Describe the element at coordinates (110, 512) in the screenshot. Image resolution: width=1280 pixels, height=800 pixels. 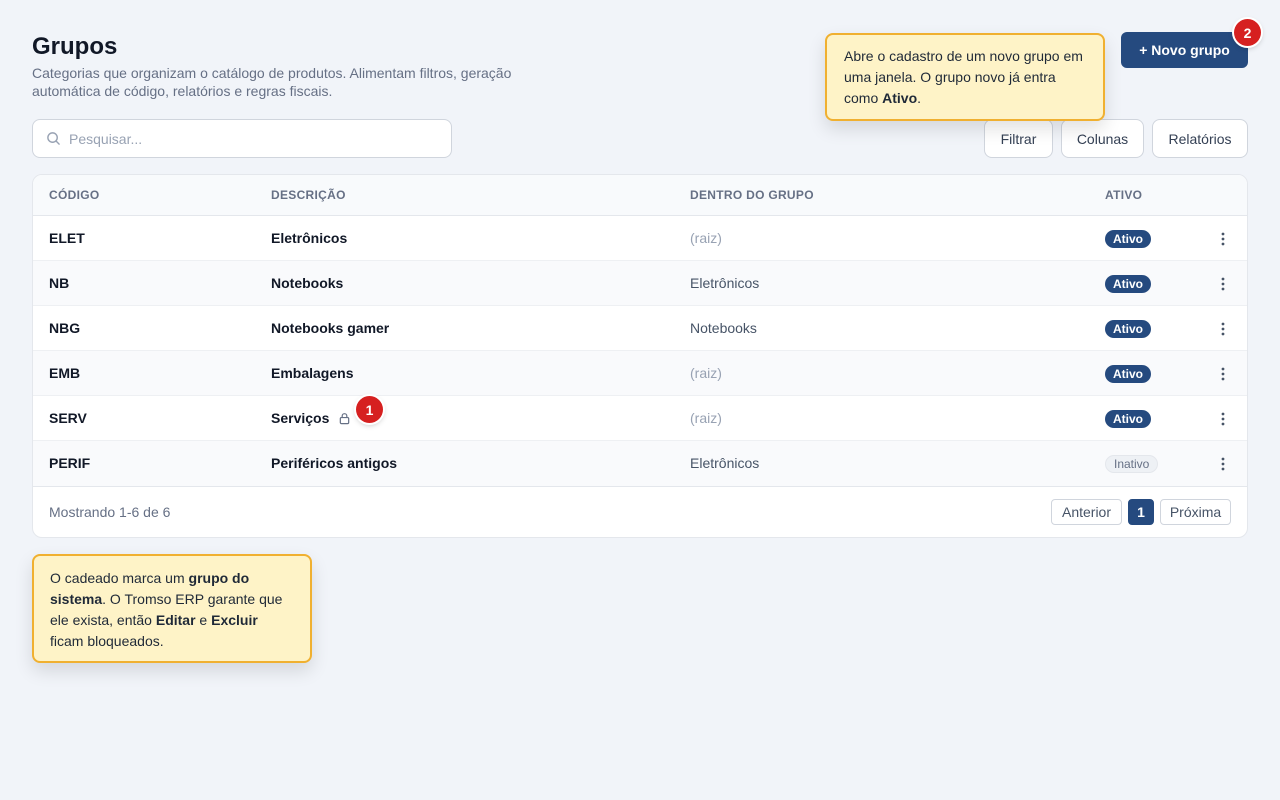
I see `pagination-summary: Mostrando 1-6 de 6` at that location.